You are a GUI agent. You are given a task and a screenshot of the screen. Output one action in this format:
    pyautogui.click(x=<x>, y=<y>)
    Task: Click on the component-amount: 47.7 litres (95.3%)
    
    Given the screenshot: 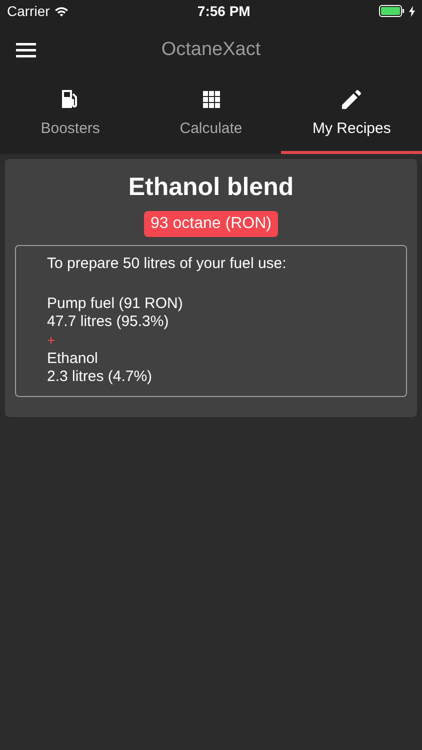 What is the action you would take?
    pyautogui.click(x=108, y=321)
    